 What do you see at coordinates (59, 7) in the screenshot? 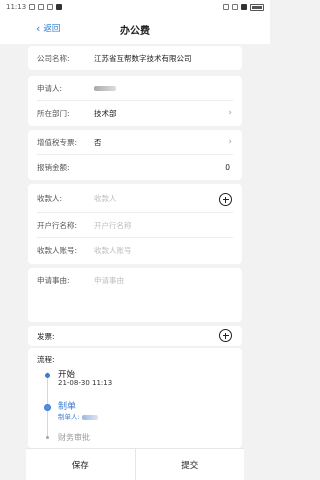
I see `app-icon` at bounding box center [59, 7].